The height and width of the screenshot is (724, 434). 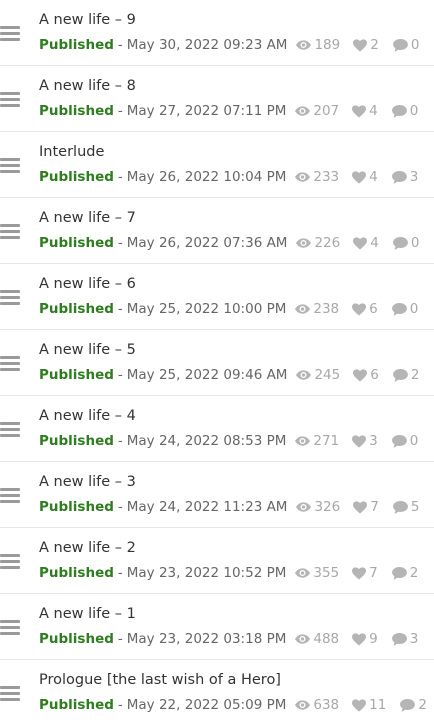 What do you see at coordinates (374, 243) in the screenshot?
I see `likes-value: 4` at bounding box center [374, 243].